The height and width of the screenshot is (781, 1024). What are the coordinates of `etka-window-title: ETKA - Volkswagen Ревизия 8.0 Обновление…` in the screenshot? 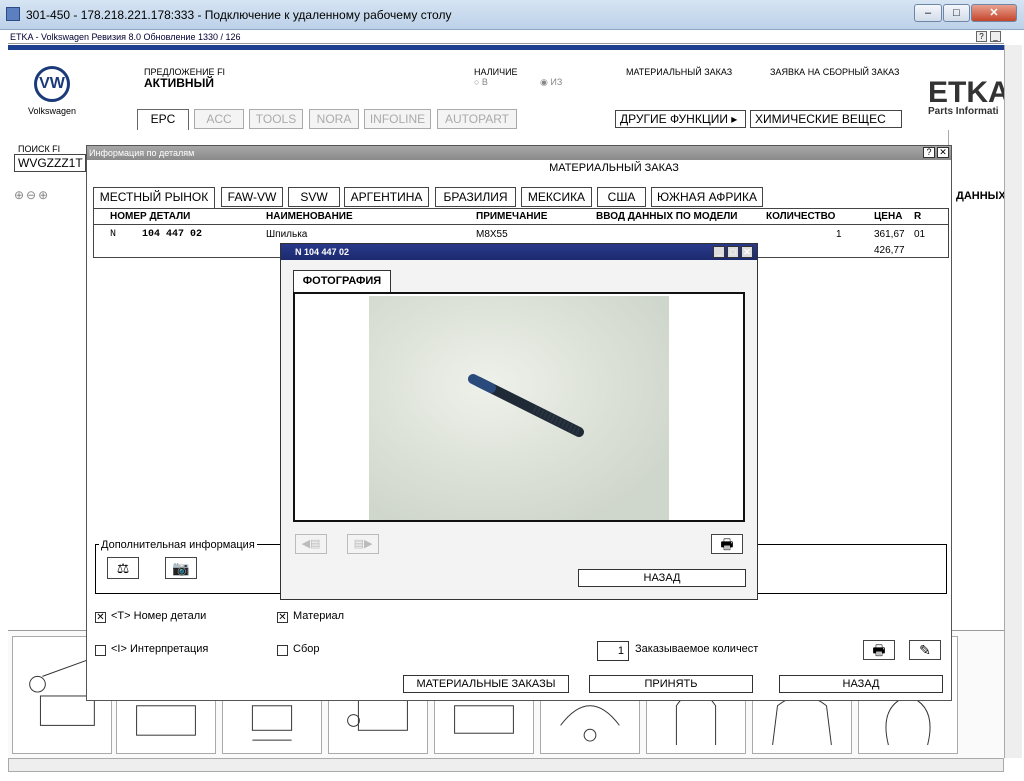 It's located at (125, 37).